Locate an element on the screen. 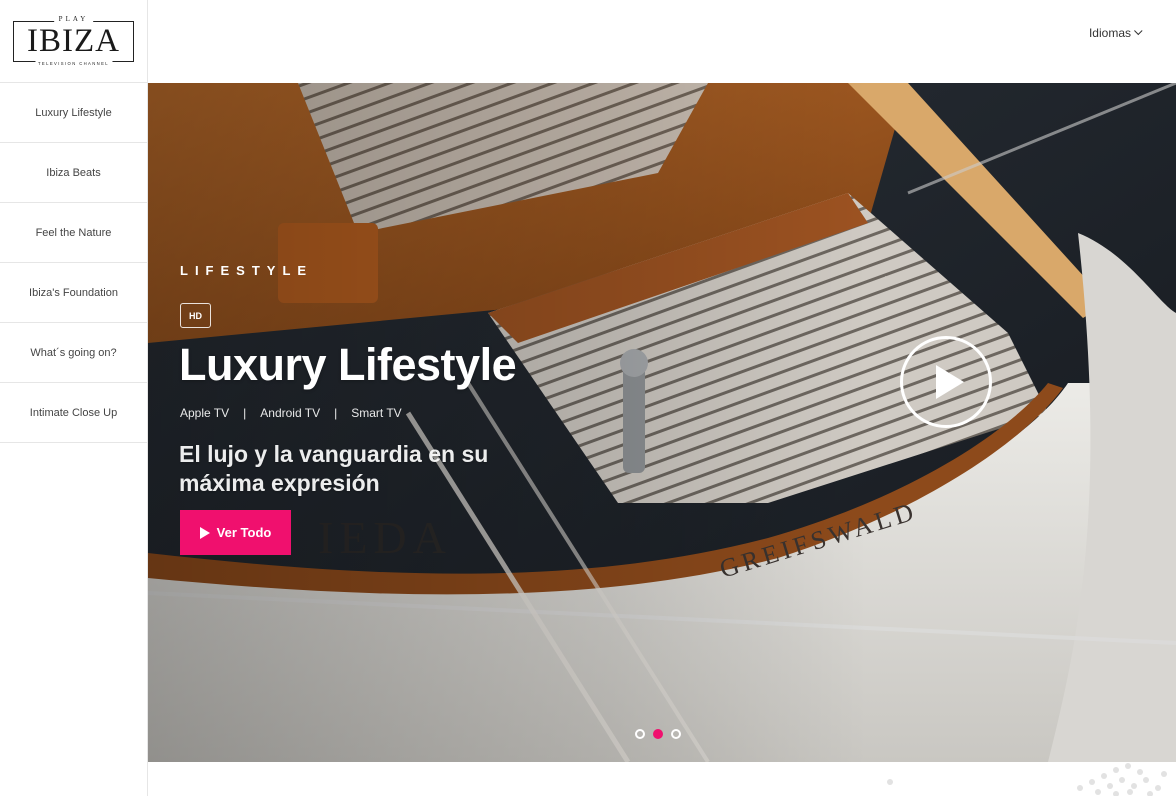 This screenshot has width=1176, height=796. logo-top-text: PLAY is located at coordinates (73, 18).